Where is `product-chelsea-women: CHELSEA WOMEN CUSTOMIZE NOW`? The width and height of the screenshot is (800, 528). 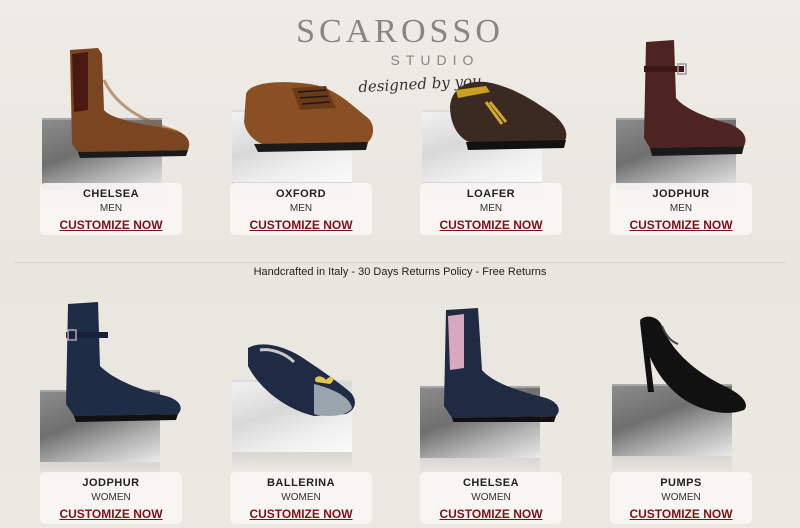
product-chelsea-women: CHELSEA WOMEN CUSTOMIZE NOW is located at coordinates (492, 404).